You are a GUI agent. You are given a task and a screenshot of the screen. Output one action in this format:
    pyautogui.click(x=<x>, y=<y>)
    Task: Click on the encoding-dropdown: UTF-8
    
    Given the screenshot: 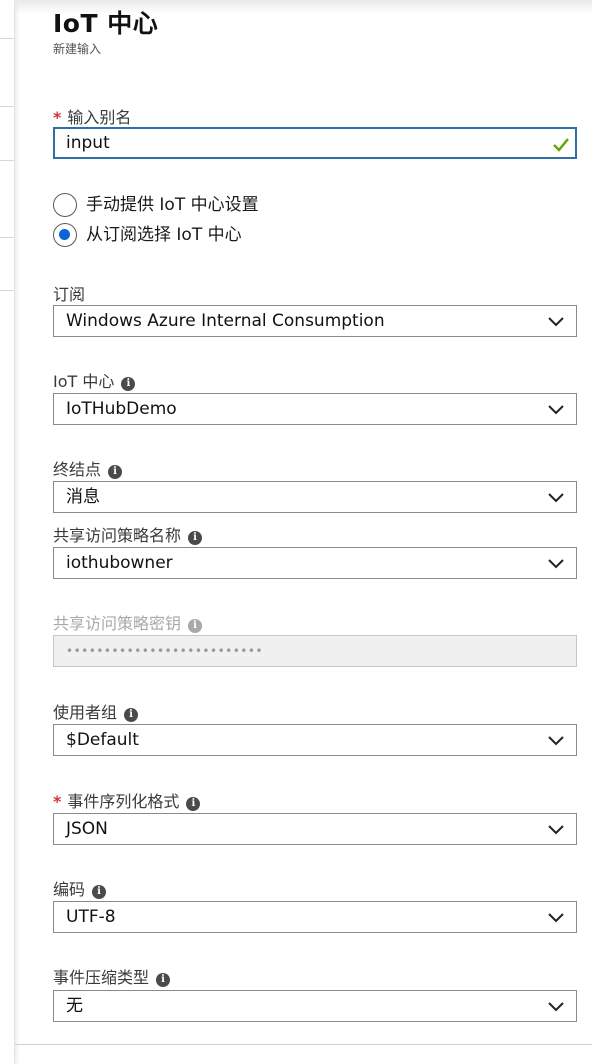 What is the action you would take?
    pyautogui.click(x=315, y=917)
    